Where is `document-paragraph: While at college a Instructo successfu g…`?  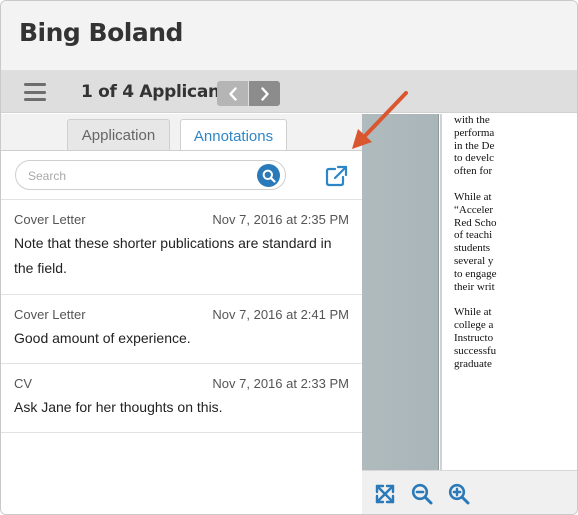 document-paragraph: While at college a Instructo successfu g… is located at coordinates (475, 338).